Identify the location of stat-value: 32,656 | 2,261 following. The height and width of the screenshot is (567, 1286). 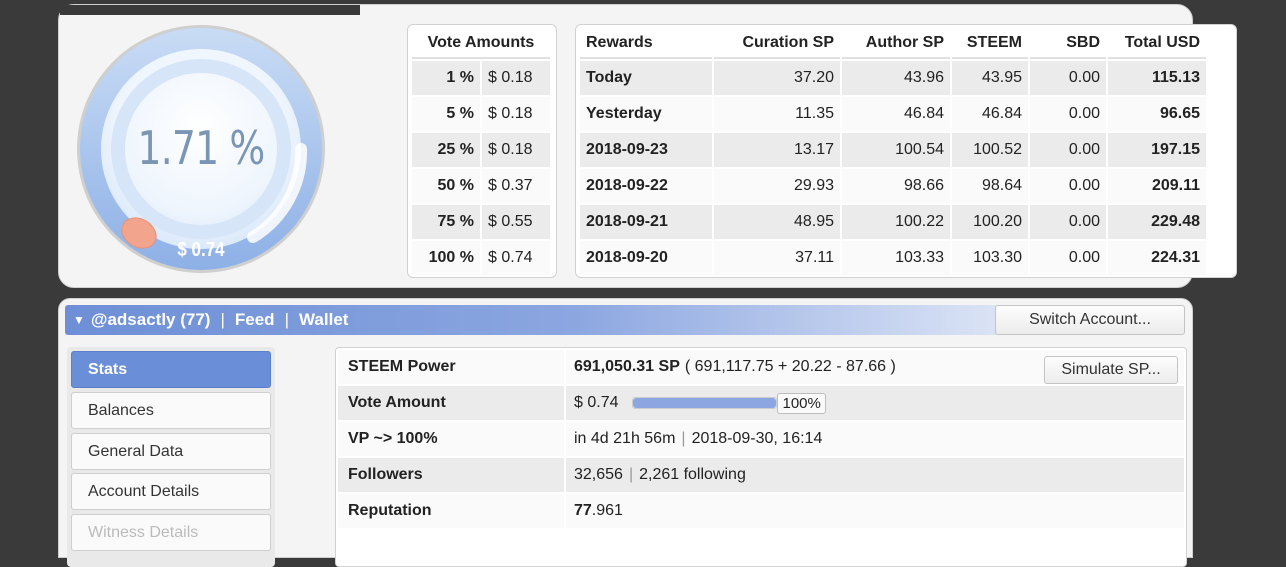
(875, 475).